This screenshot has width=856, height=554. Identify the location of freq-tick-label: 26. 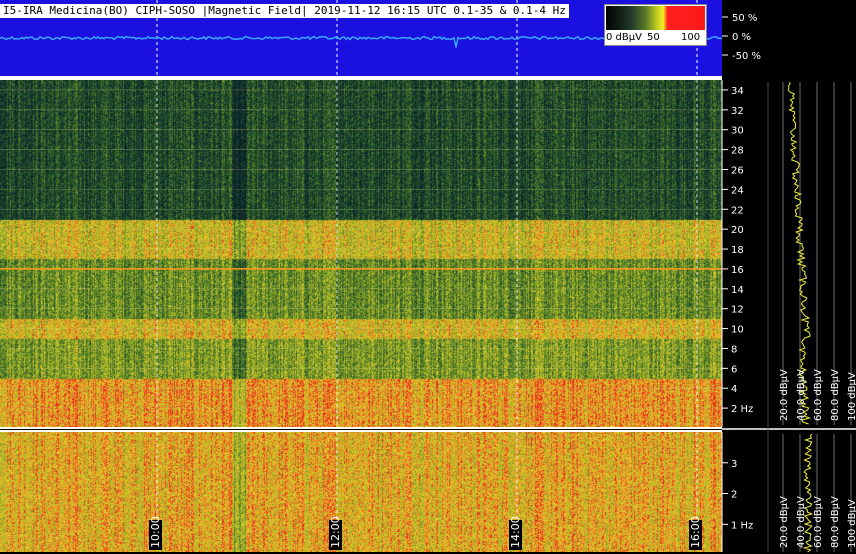
(737, 171).